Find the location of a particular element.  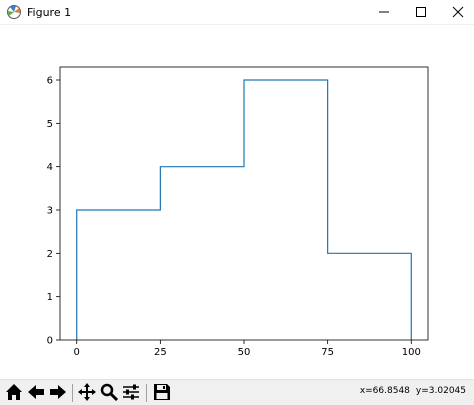

back-arrow-icon is located at coordinates (36, 392).